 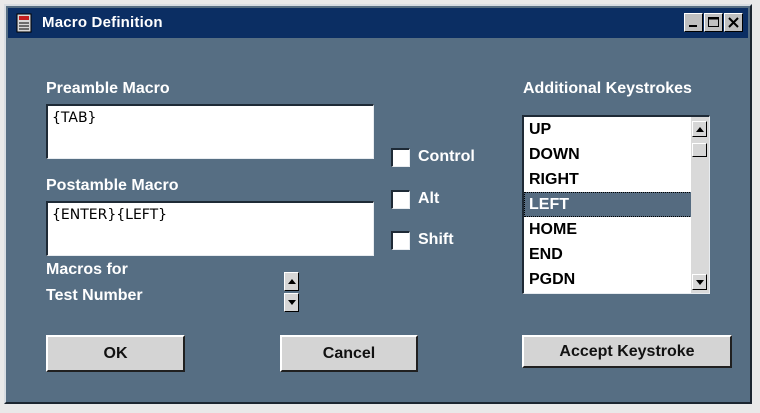 I want to click on shift-checkbox, so click(x=400, y=240).